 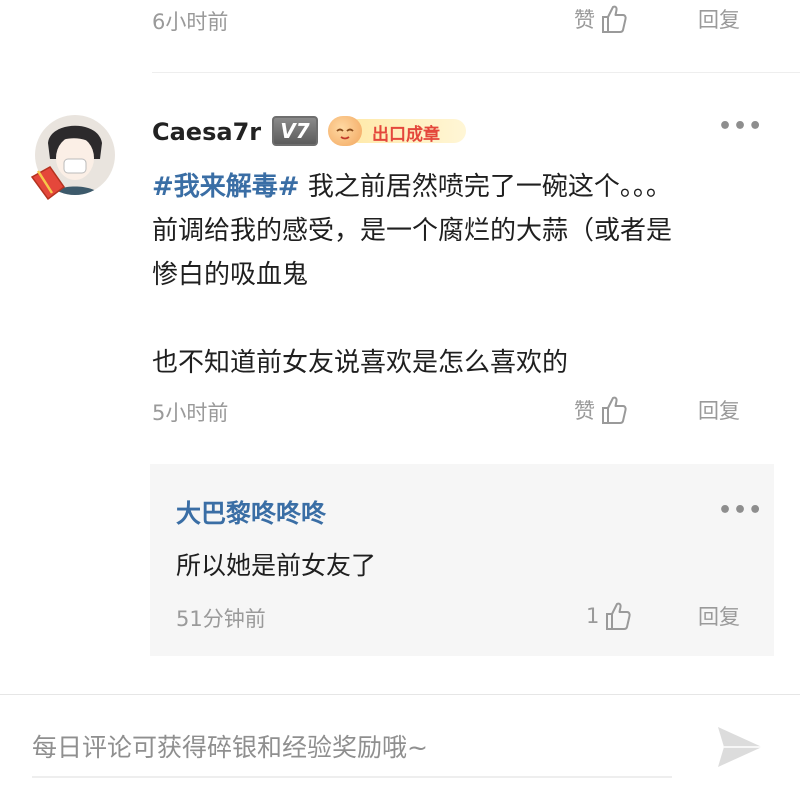 What do you see at coordinates (740, 510) in the screenshot?
I see `reply-more-options-icon: •••` at bounding box center [740, 510].